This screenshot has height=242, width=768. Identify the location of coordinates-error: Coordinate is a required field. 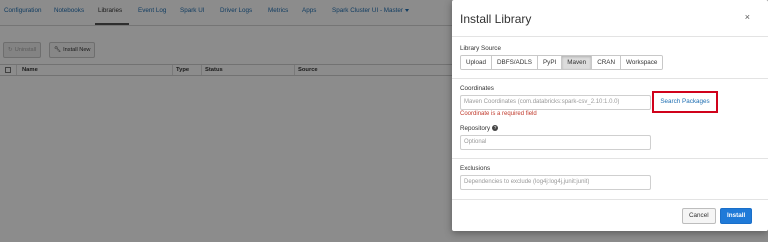
(498, 114).